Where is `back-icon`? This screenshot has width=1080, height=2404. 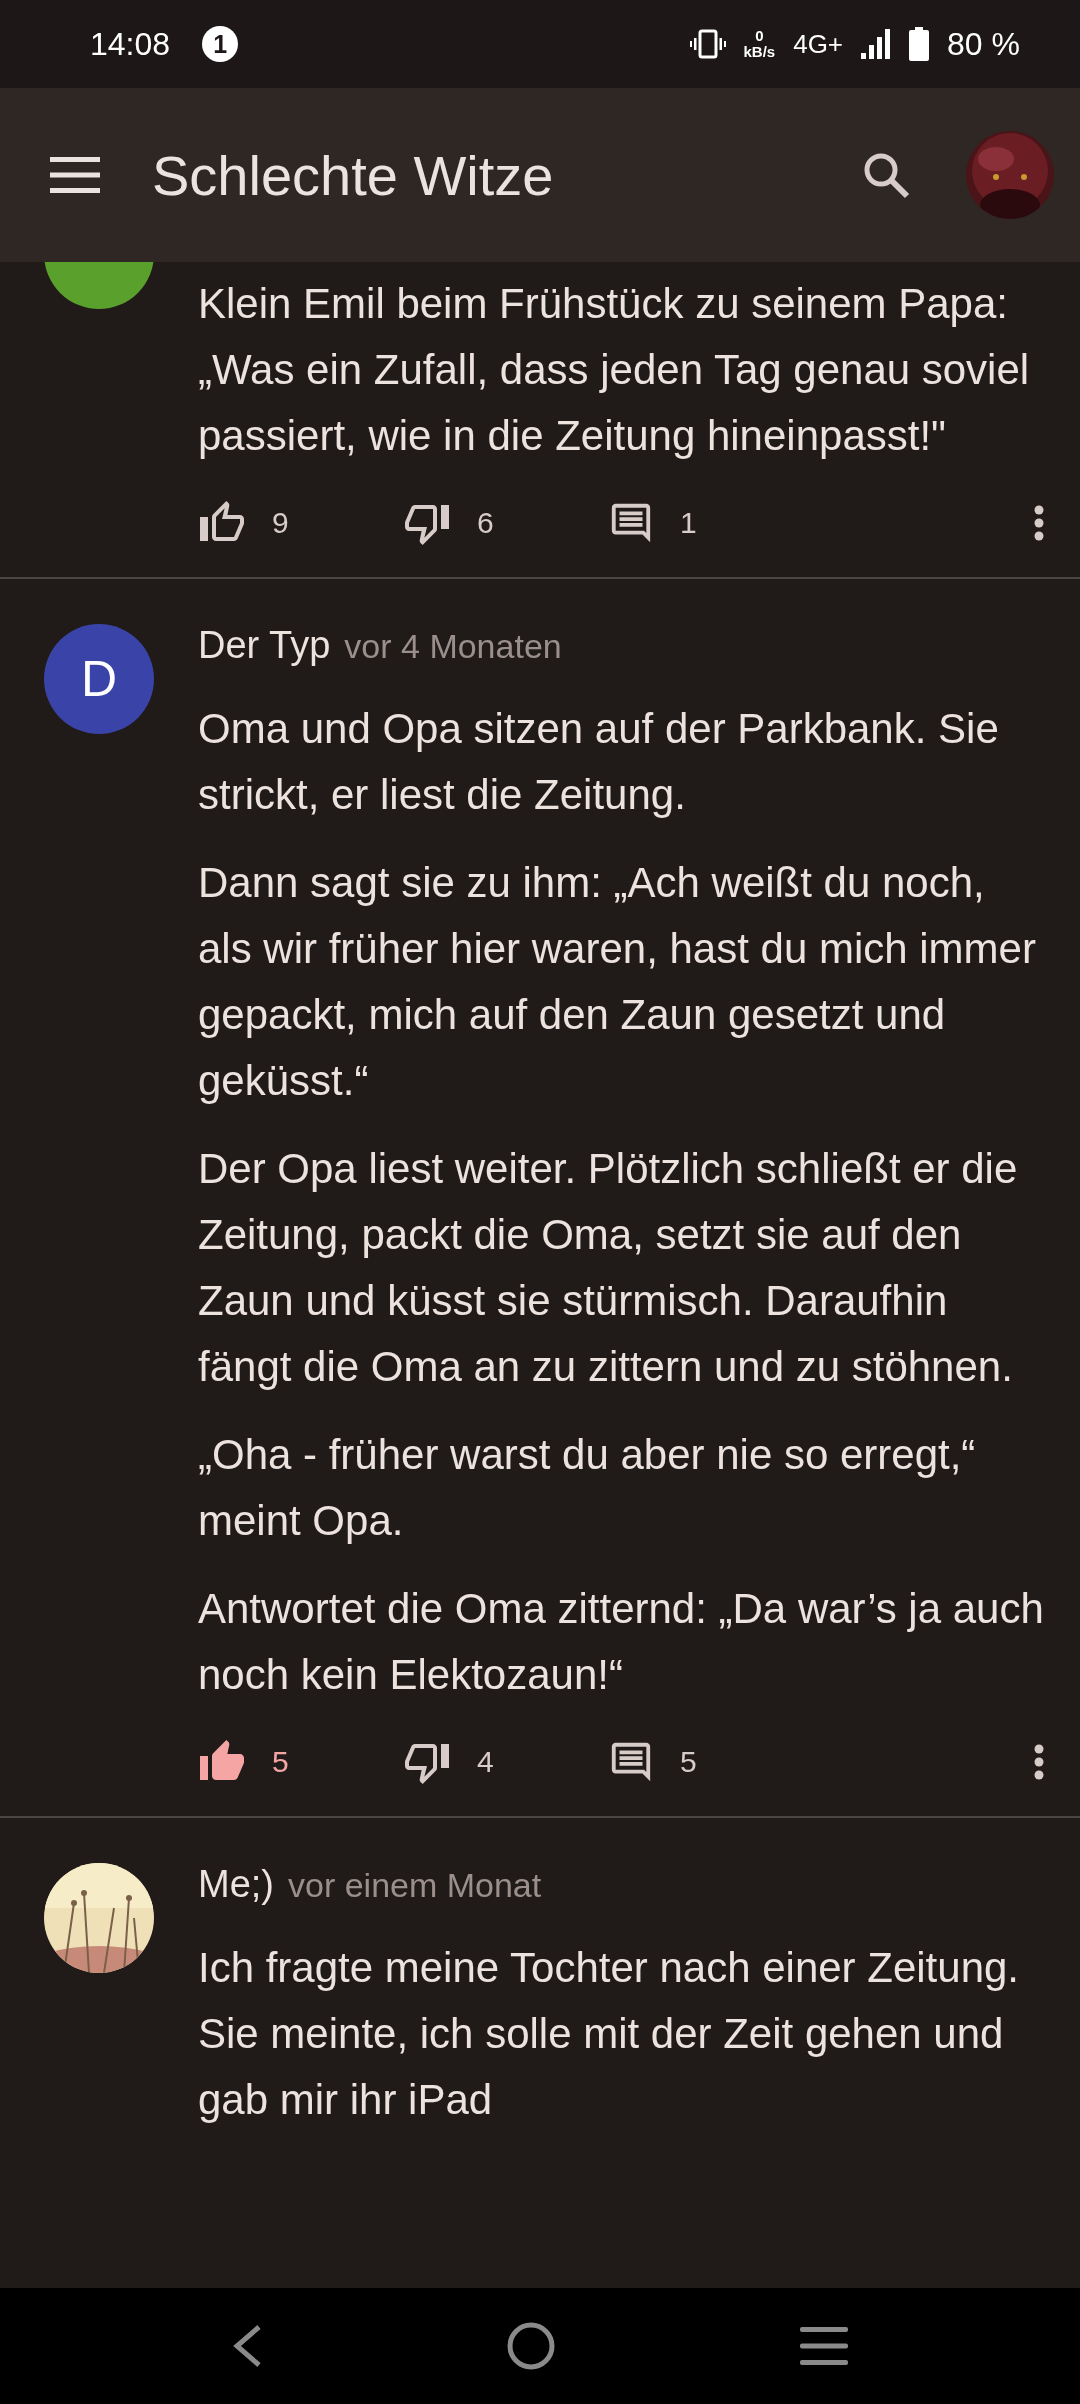
back-icon is located at coordinates (247, 2346).